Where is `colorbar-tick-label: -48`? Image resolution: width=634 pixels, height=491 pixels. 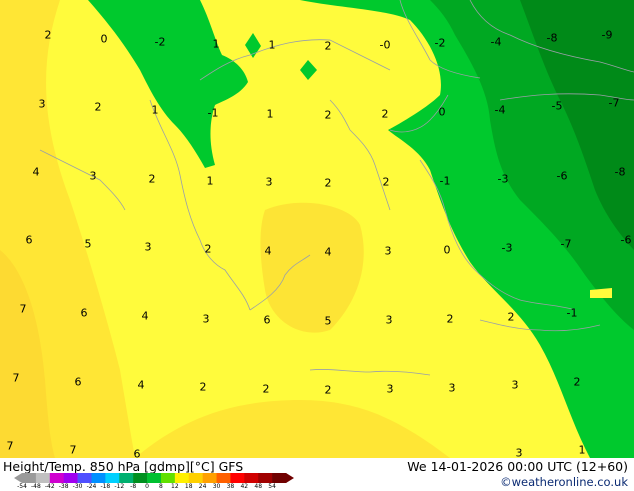
colorbar-tick-label: -48 is located at coordinates (35, 486).